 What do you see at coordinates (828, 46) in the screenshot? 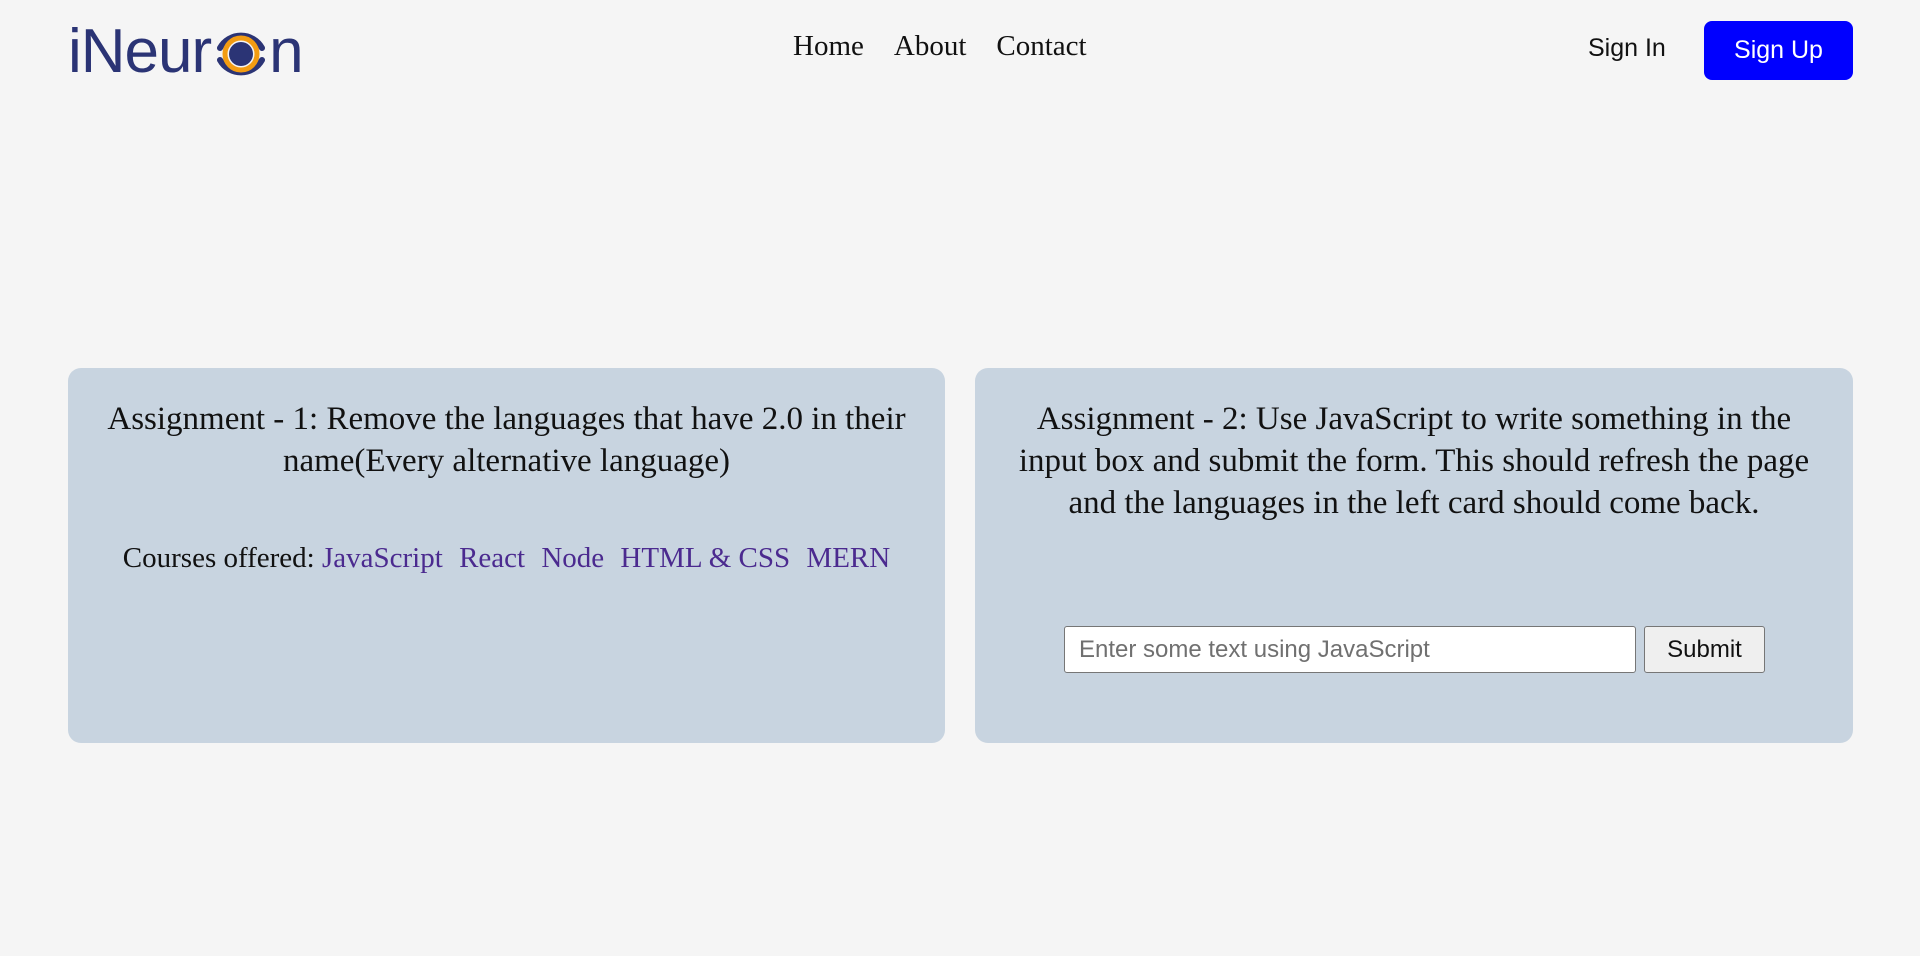
I see `nav-home-link: Home` at bounding box center [828, 46].